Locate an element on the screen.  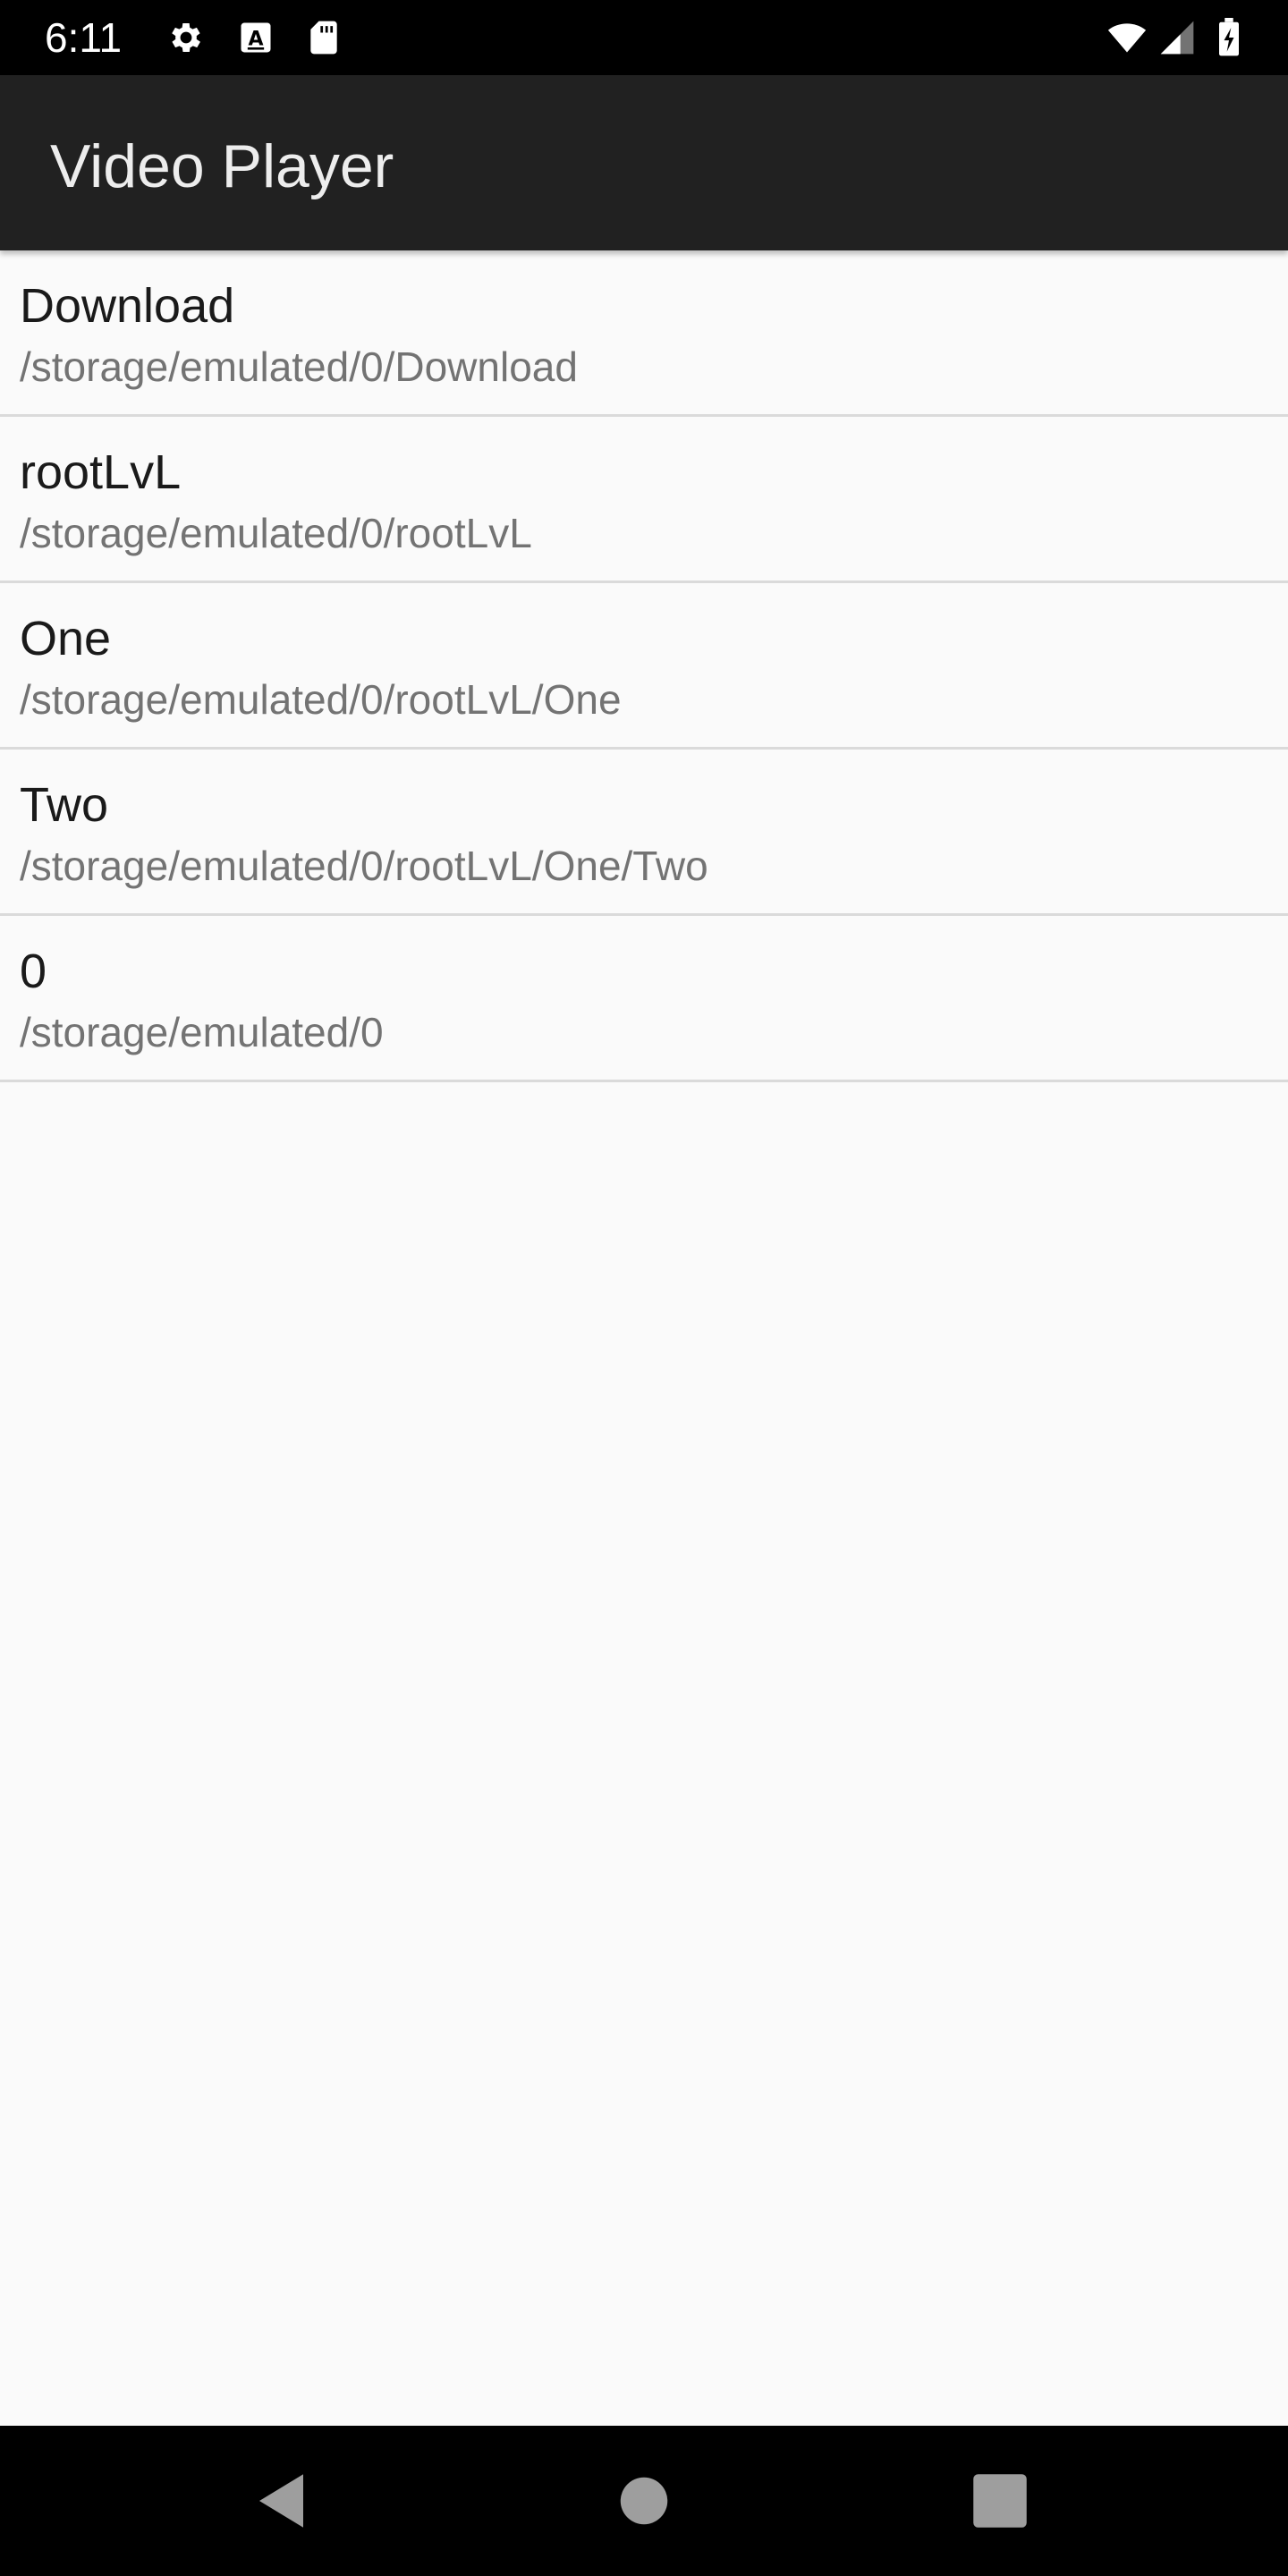
list-item: Download /storage/emulated/0/Download is located at coordinates (644, 333).